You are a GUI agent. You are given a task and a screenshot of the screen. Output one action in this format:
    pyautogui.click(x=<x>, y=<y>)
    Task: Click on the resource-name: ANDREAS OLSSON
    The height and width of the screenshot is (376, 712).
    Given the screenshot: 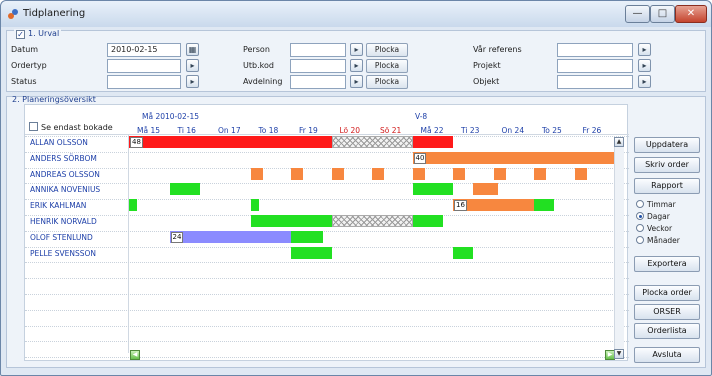 What is the action you would take?
    pyautogui.click(x=65, y=174)
    